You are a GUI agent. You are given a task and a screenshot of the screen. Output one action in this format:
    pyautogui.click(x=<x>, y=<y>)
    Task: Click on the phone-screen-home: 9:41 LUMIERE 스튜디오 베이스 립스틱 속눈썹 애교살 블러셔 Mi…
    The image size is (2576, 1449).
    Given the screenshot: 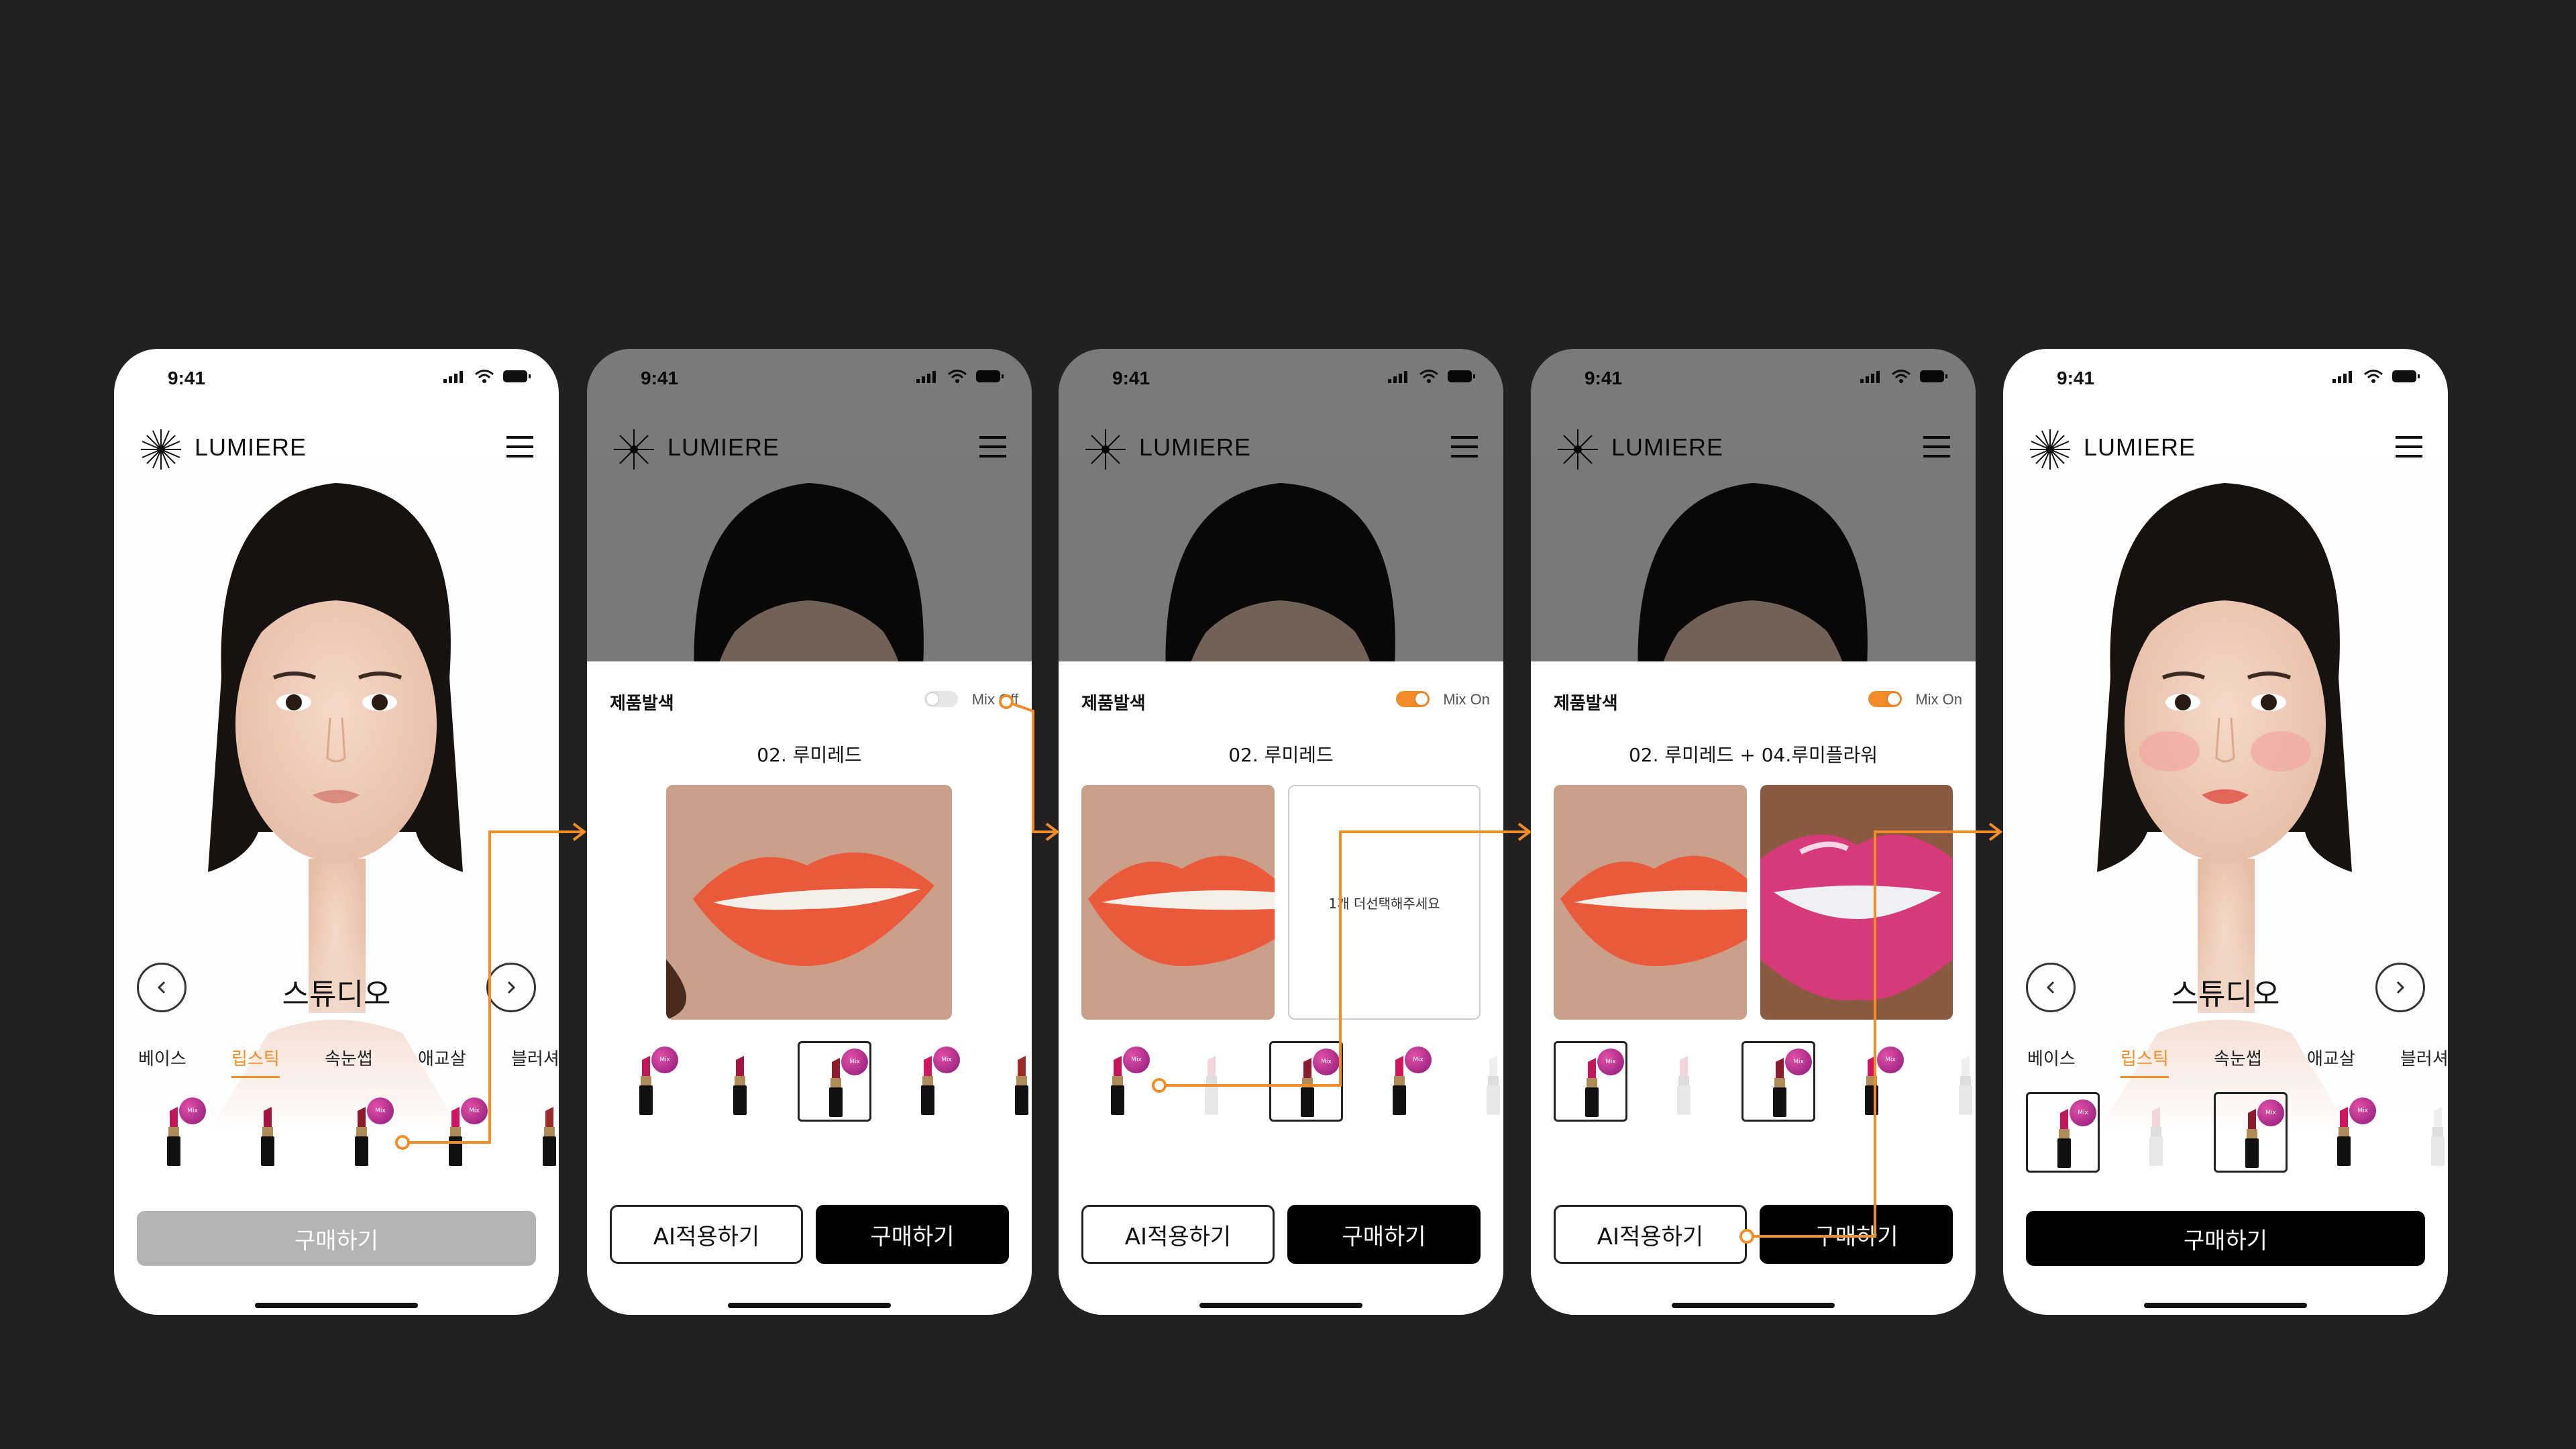 What is the action you would take?
    pyautogui.click(x=336, y=832)
    